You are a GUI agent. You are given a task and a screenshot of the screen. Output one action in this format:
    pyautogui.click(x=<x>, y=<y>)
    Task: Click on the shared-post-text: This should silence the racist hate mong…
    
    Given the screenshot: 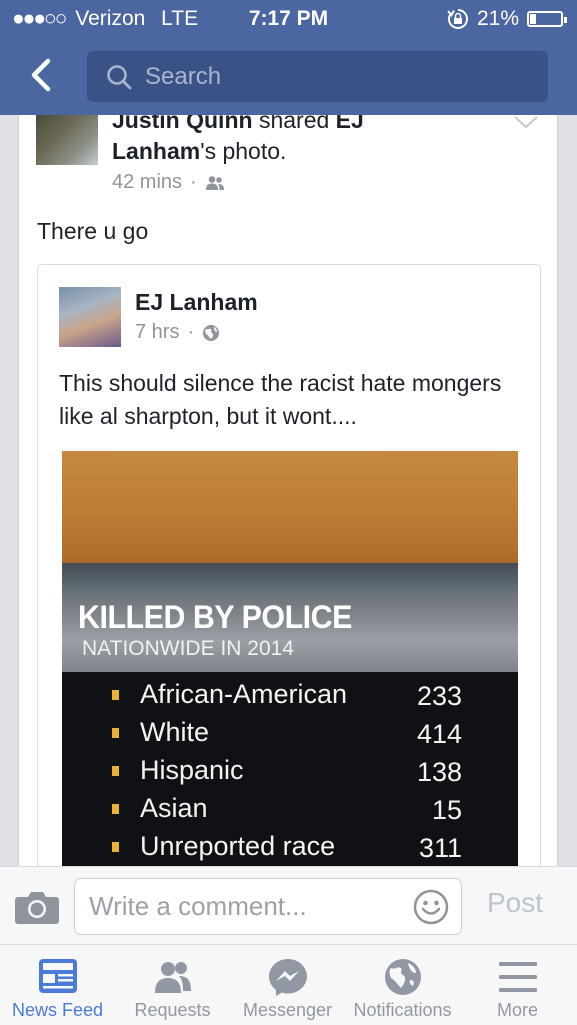 What is the action you would take?
    pyautogui.click(x=280, y=399)
    